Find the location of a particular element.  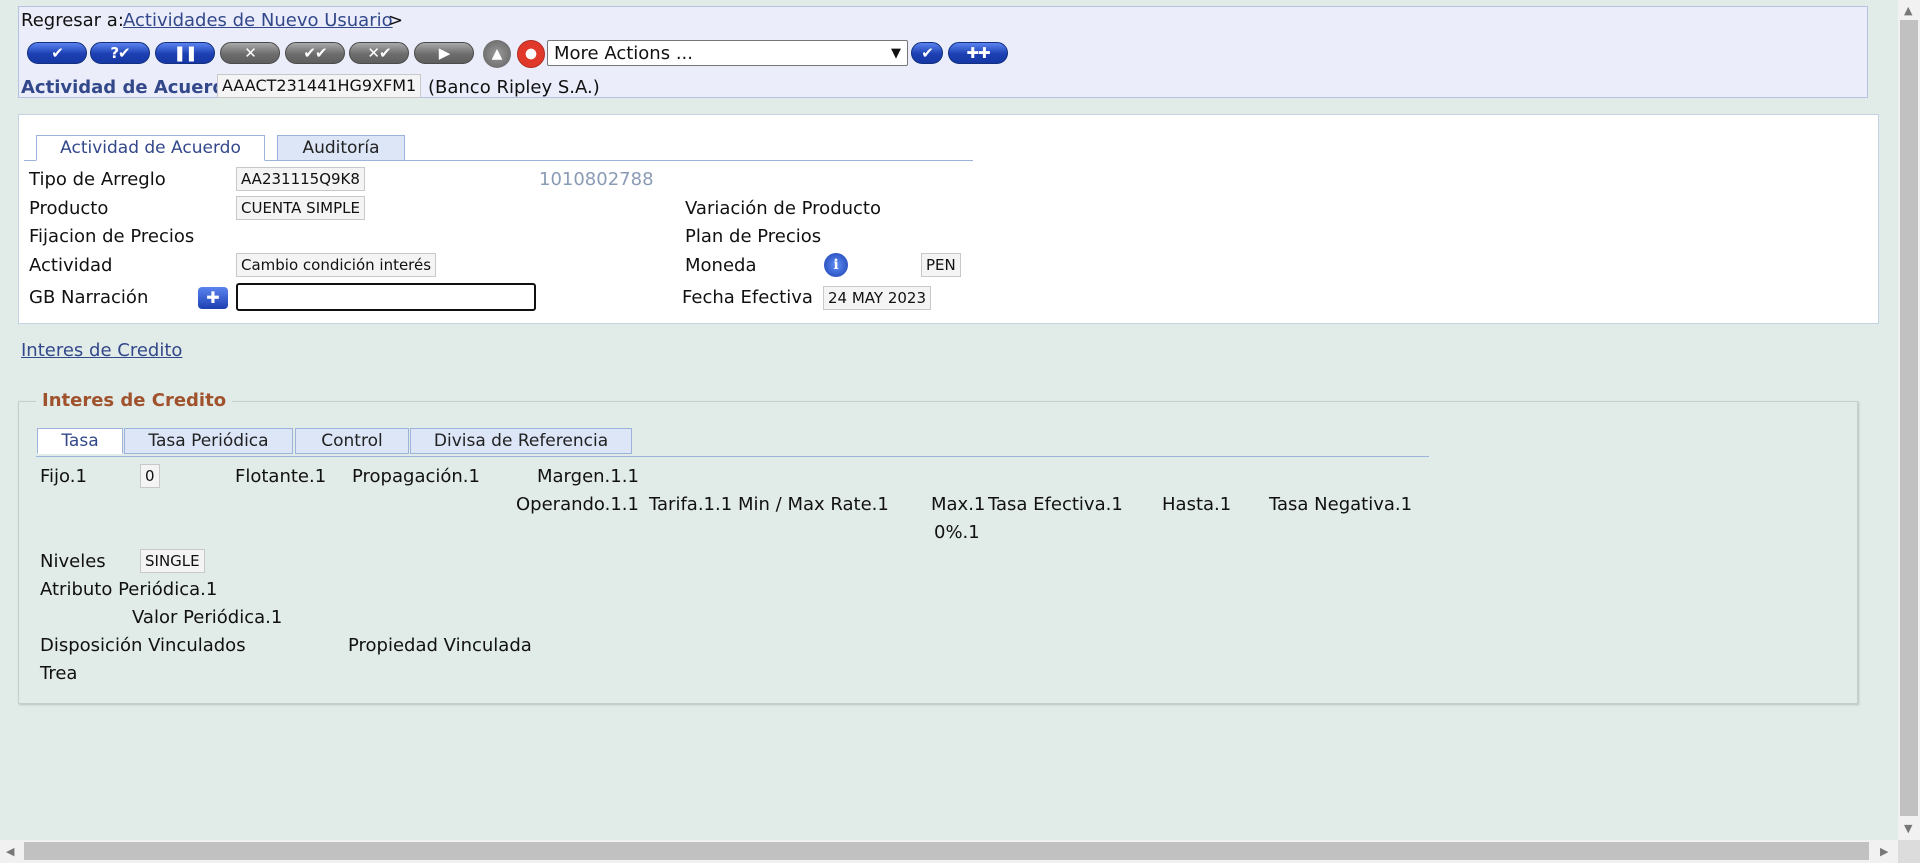

plus-icon: ✚ is located at coordinates (213, 297).